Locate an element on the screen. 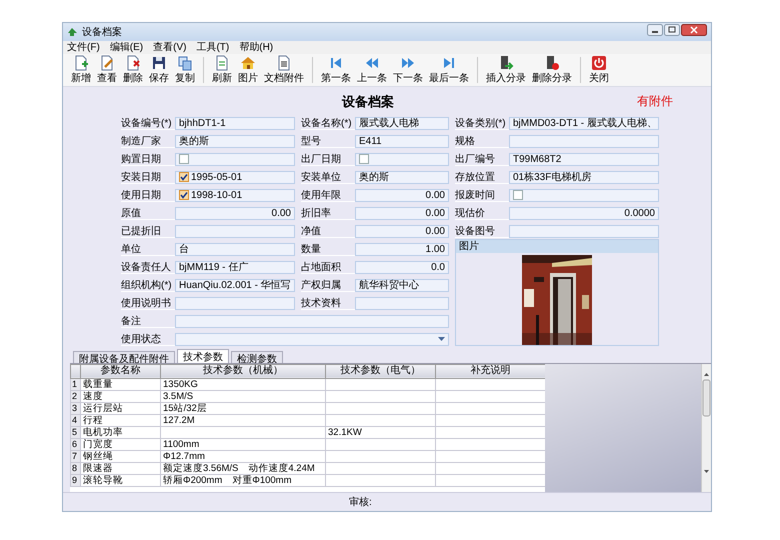  table-cell: 3.5M/S is located at coordinates (243, 396).